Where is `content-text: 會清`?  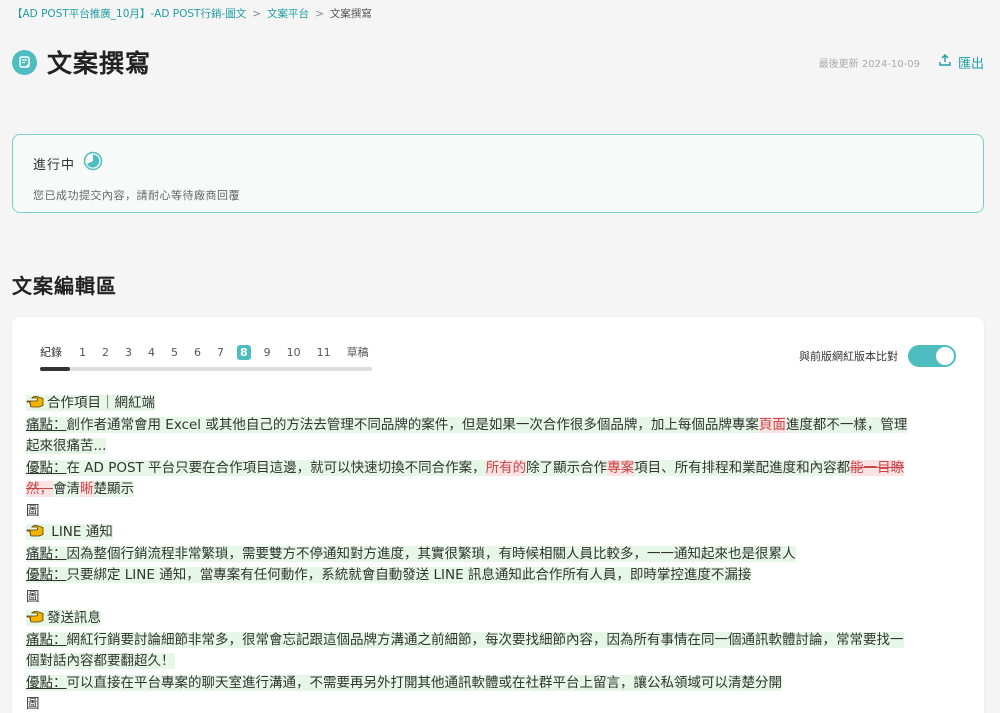 content-text: 會清 is located at coordinates (66, 489).